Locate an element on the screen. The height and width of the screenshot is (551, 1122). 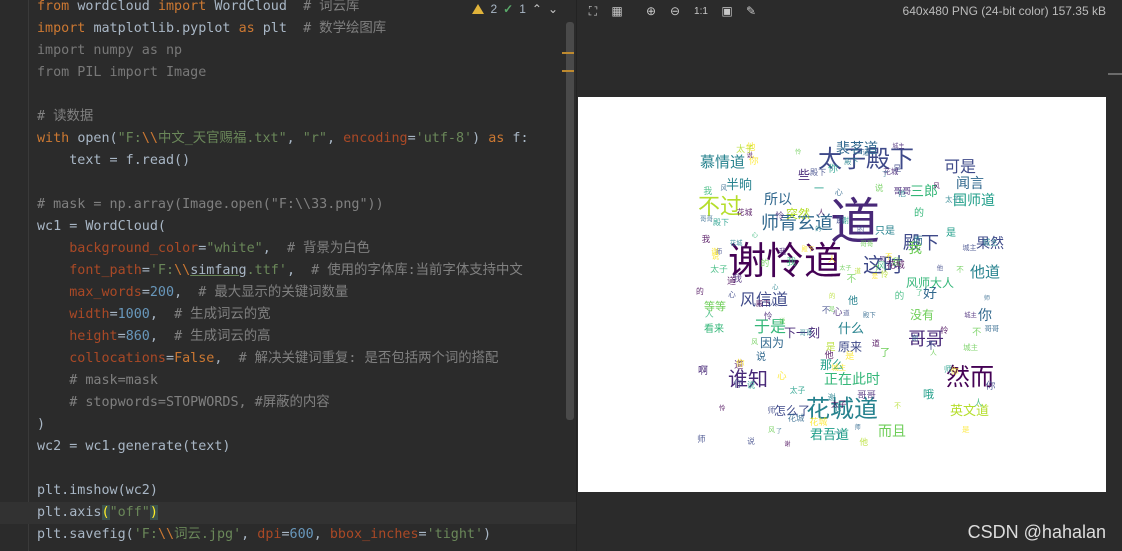
code-line: width=1000, # 生成词云的宽 is located at coordinates (306, 315).